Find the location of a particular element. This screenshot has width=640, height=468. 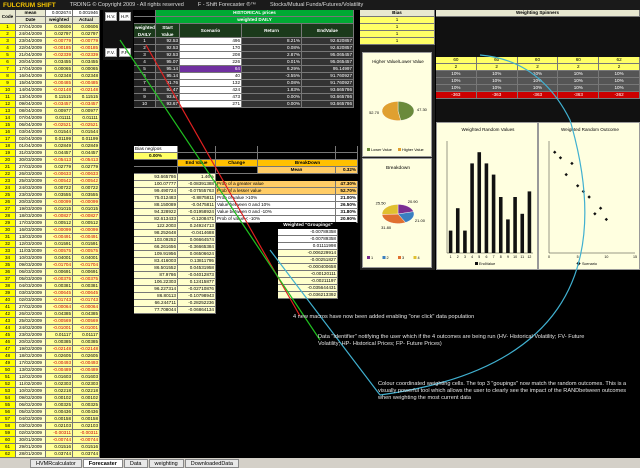

tab-weighting: weighting is located at coordinates (166, 463).